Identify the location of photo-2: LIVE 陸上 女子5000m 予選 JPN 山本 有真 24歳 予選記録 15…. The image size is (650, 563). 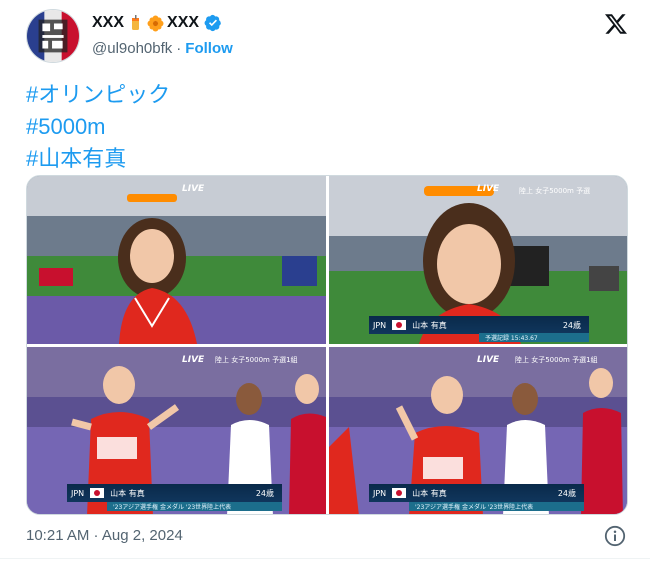
(478, 260).